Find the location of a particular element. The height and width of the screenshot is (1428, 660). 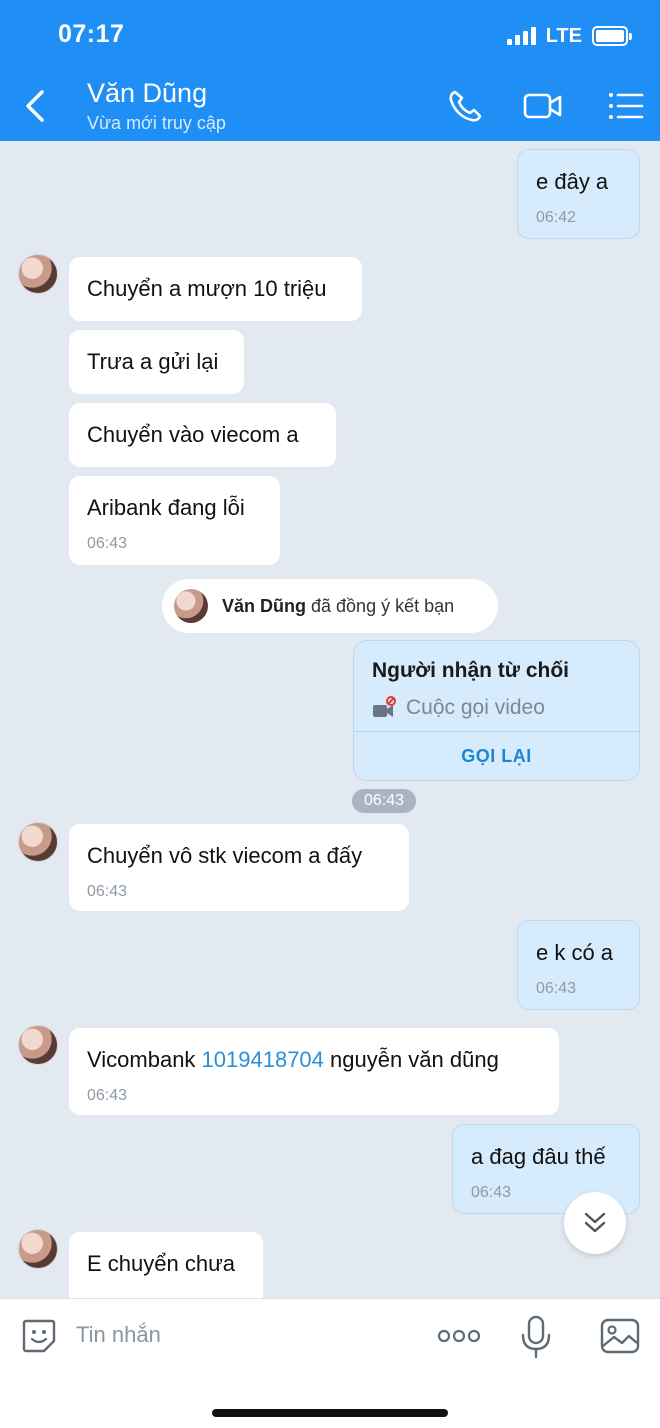

message-bubble-in: Chuyển a mượn 10 triệu is located at coordinates (215, 289).